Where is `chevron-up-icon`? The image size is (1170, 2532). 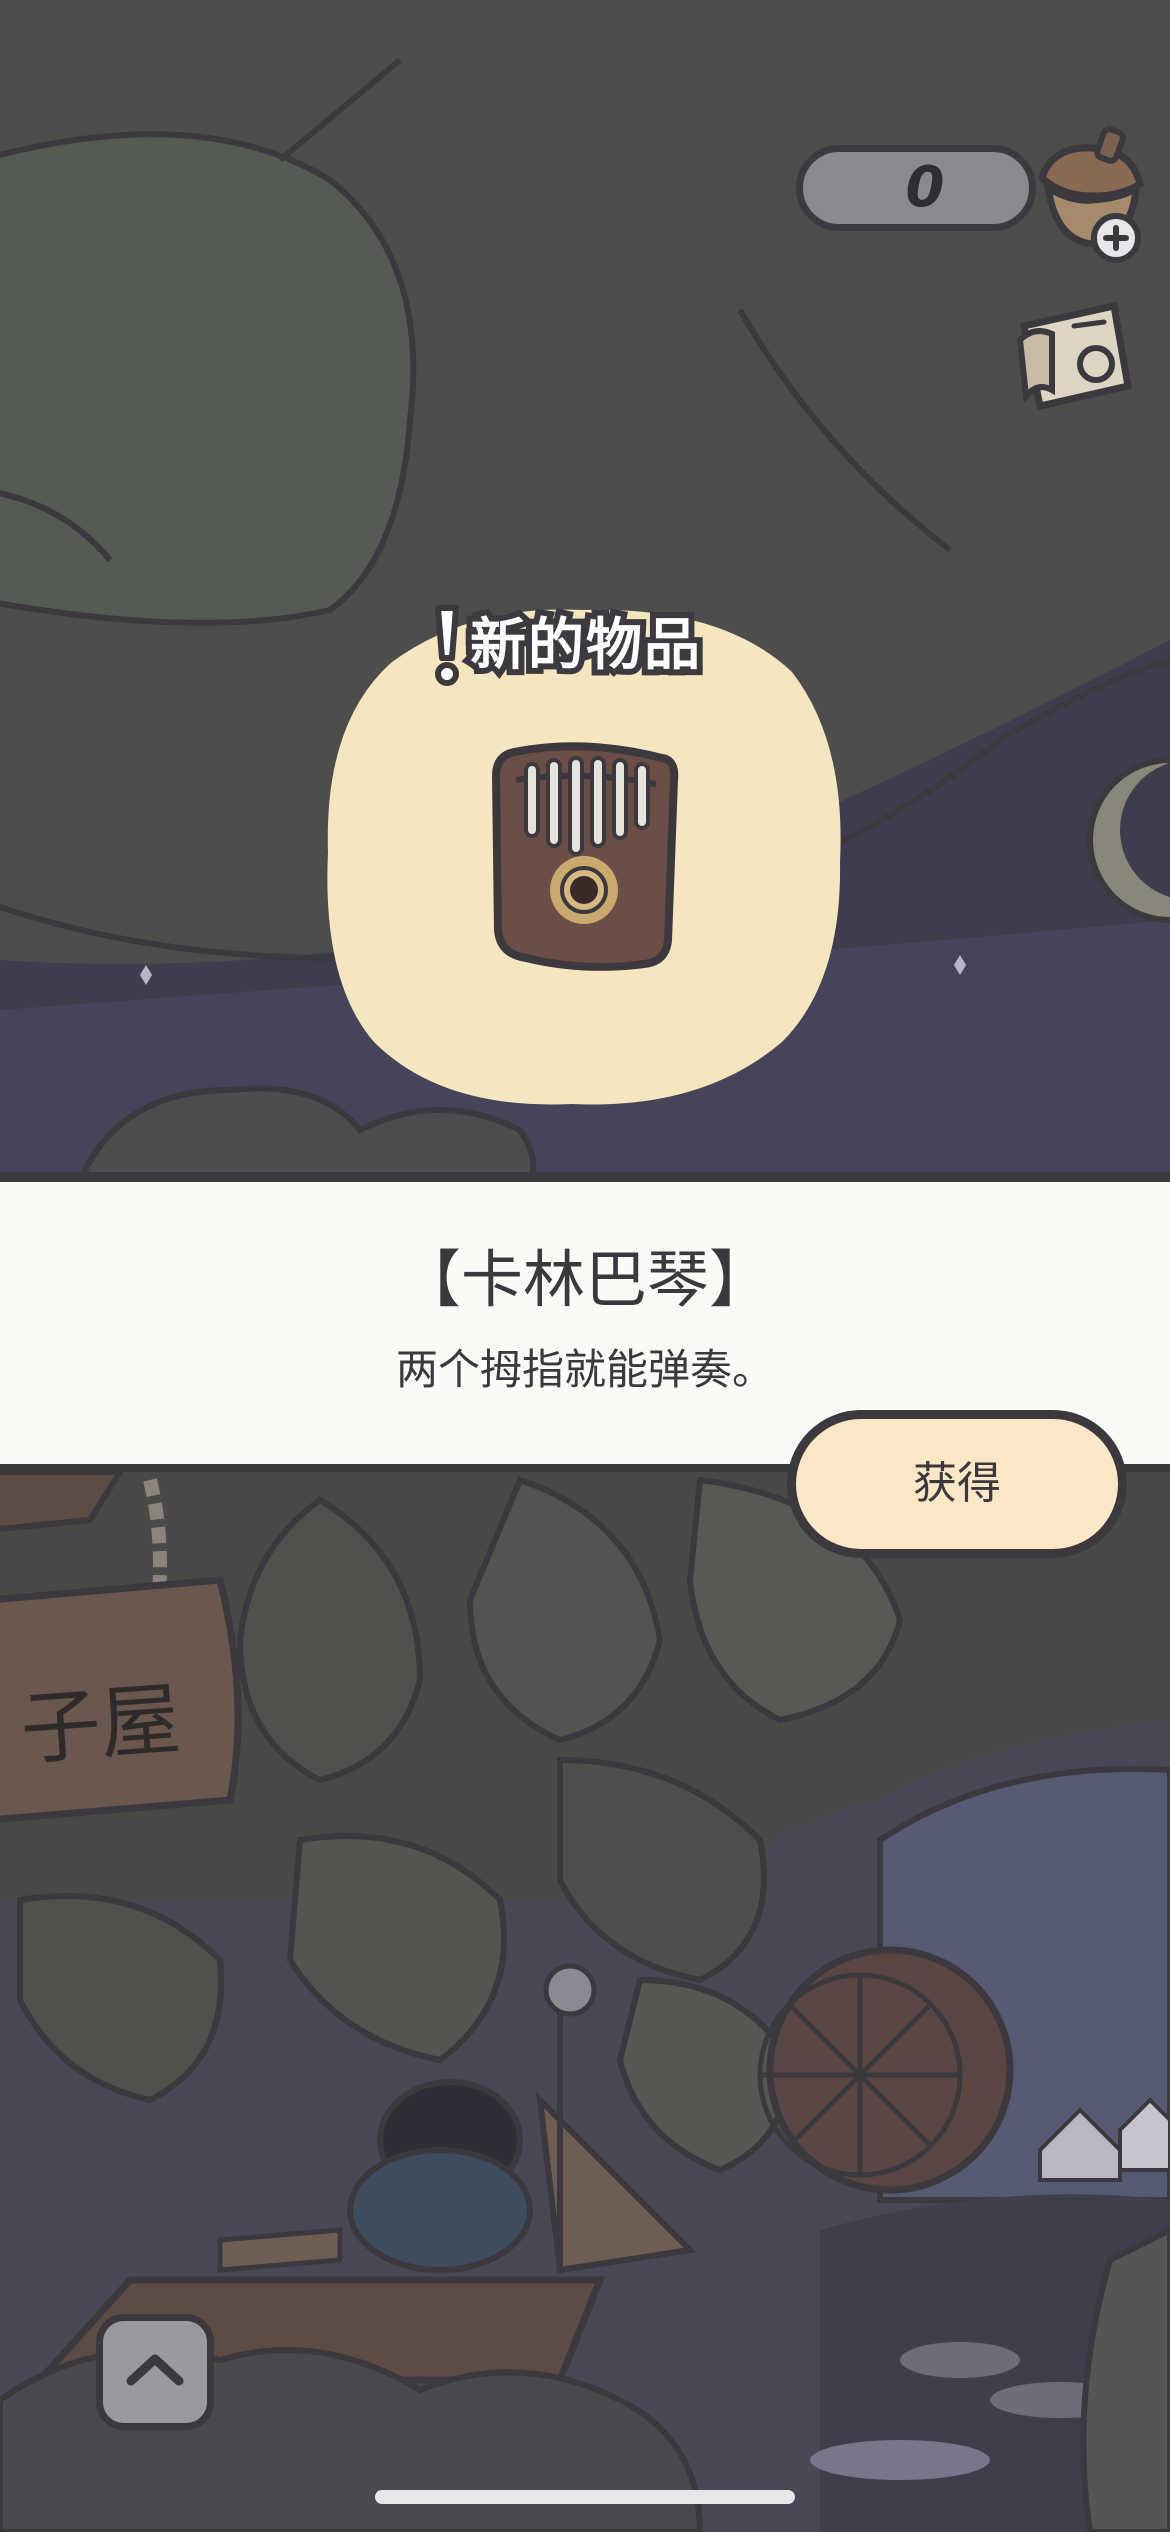
chevron-up-icon is located at coordinates (155, 2370).